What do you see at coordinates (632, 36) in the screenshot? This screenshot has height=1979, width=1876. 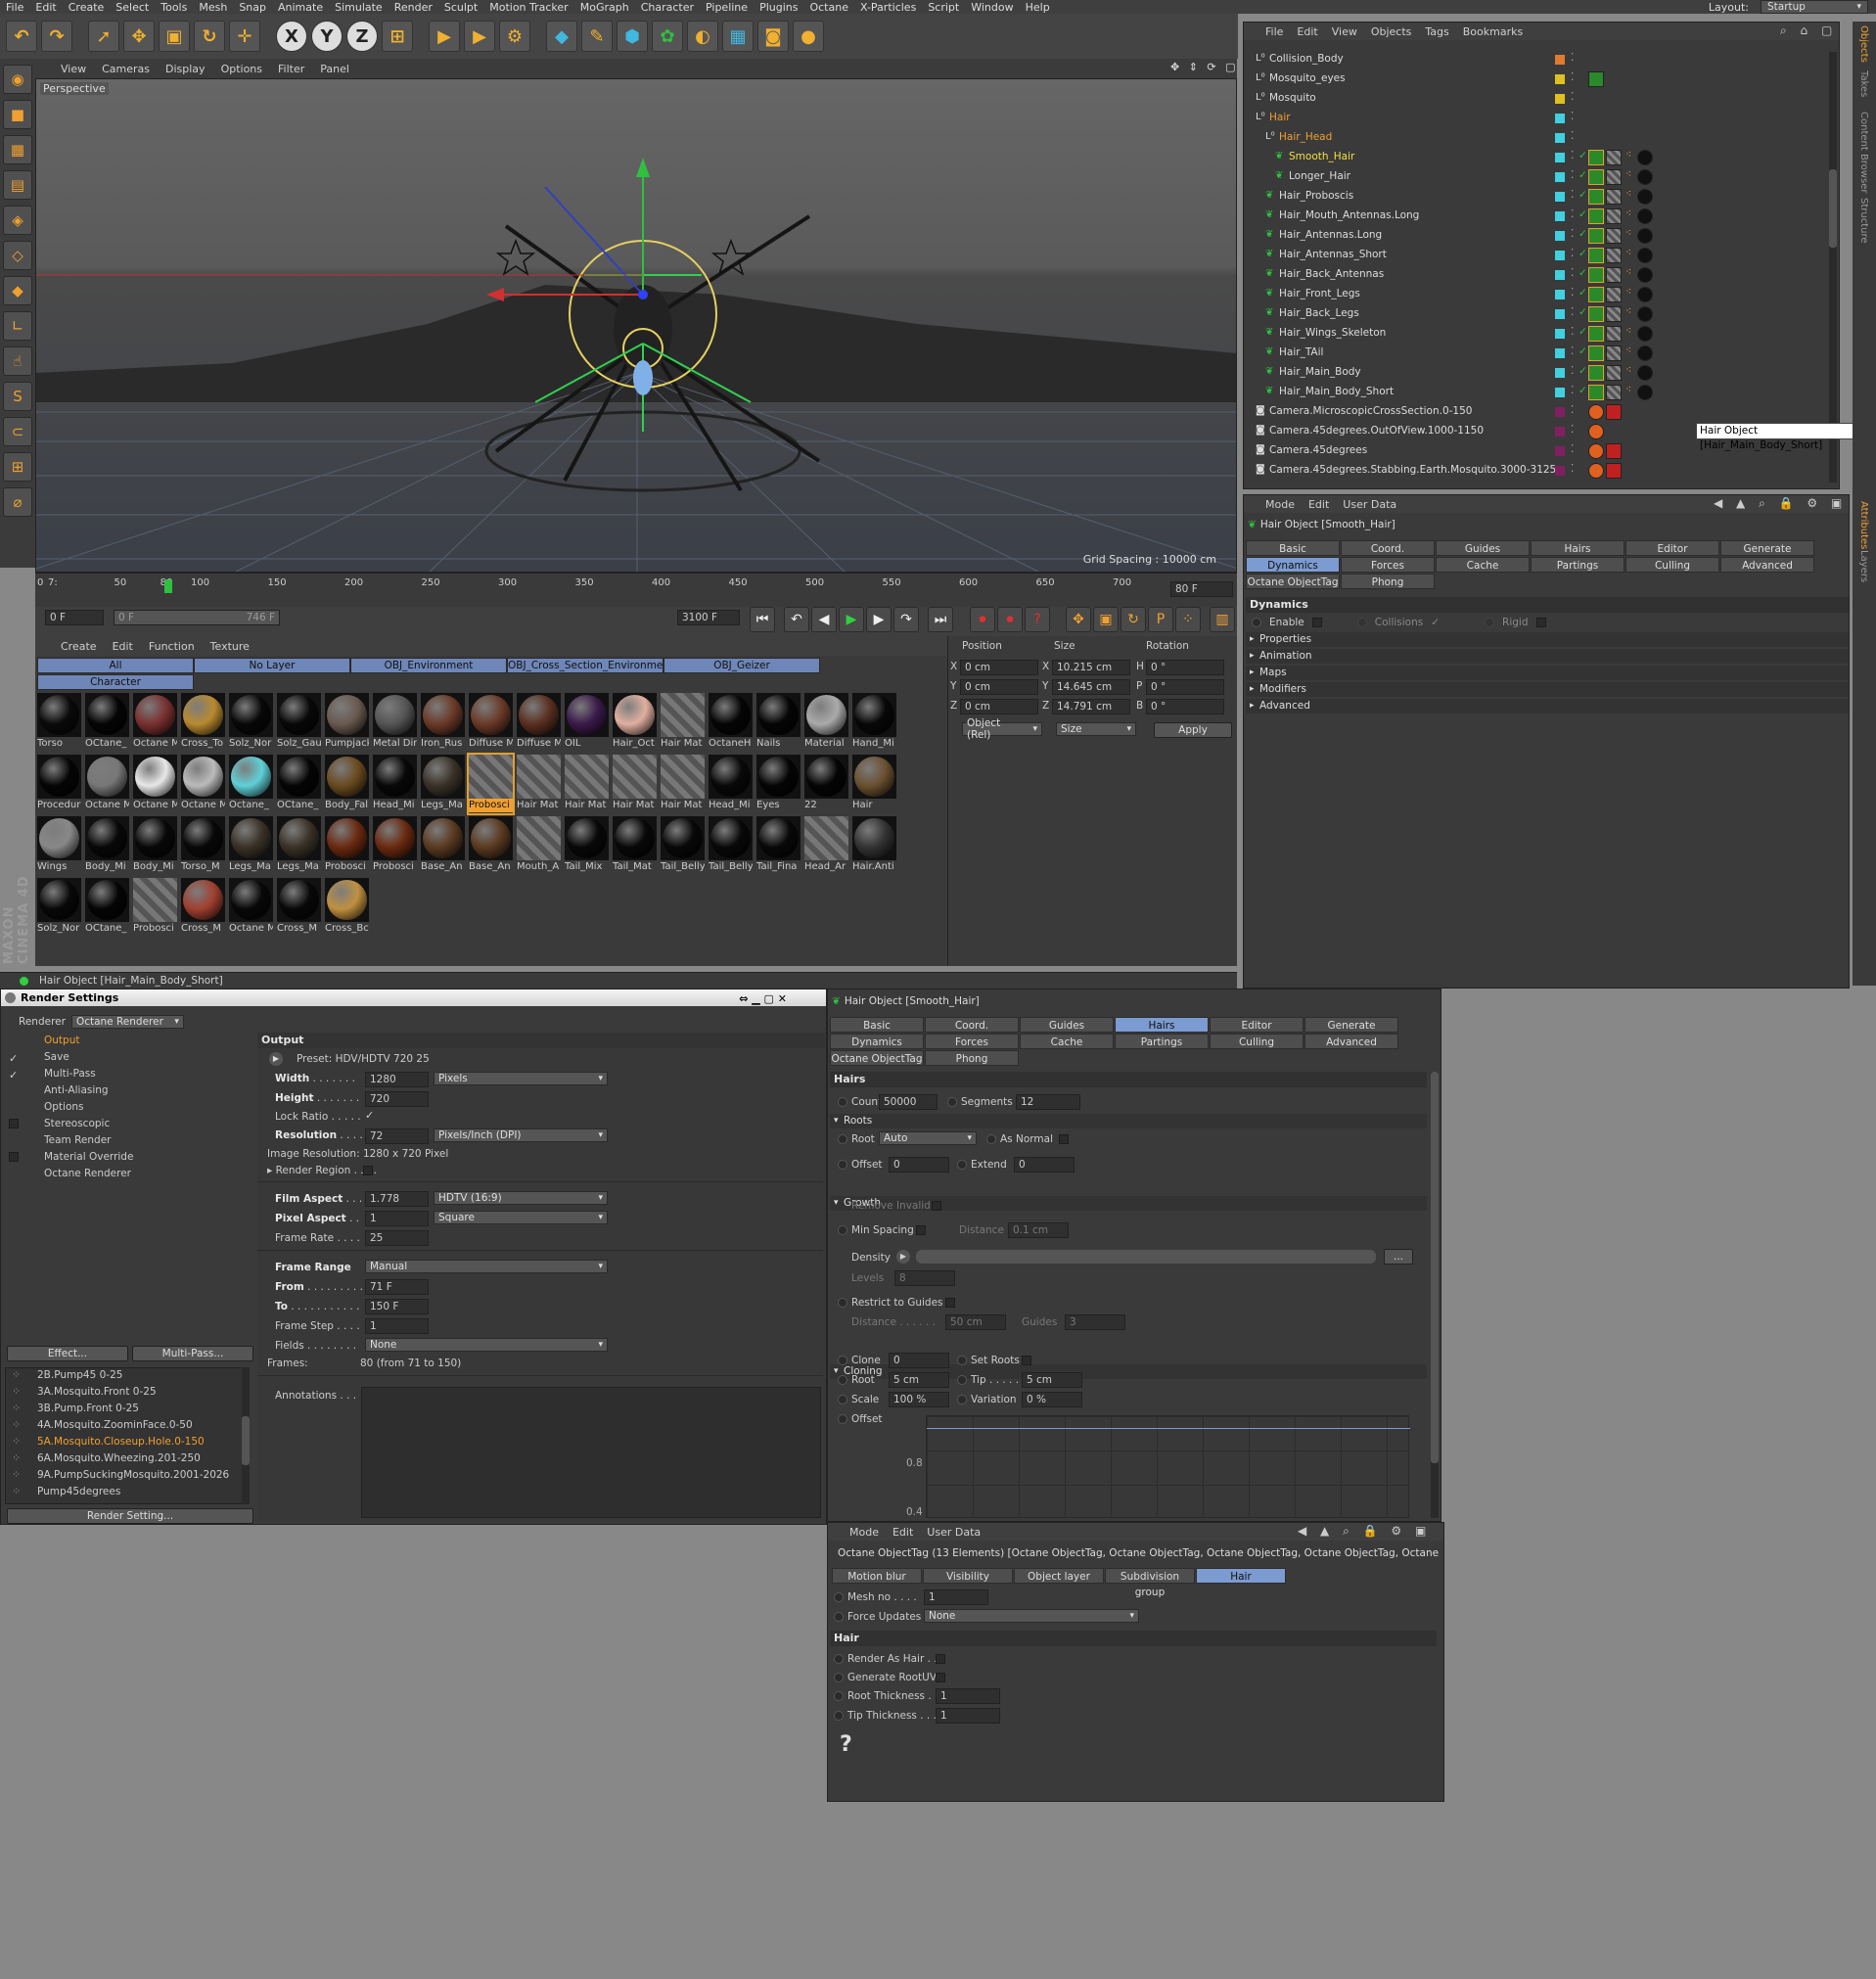 I see `subdivision-icon: ⬢` at bounding box center [632, 36].